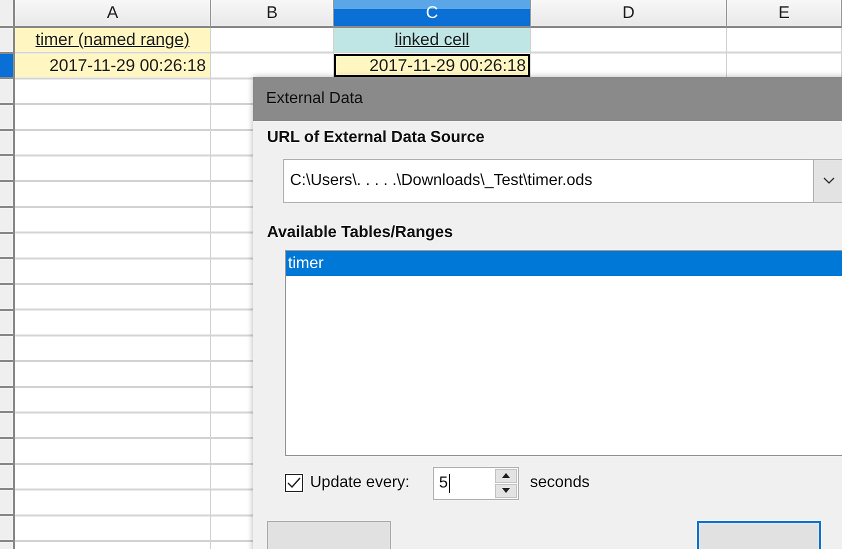 Image resolution: width=842 pixels, height=549 pixels. Describe the element at coordinates (360, 483) in the screenshot. I see `checkbox-label: Update every:` at that location.